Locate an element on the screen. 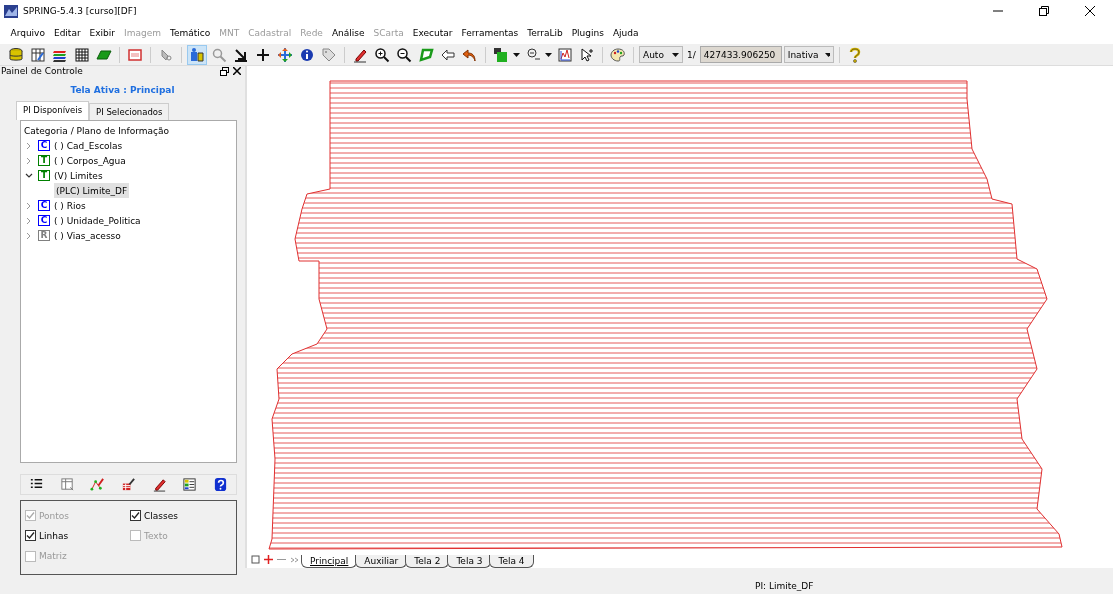 The image size is (1113, 594). window-title: SPRING-5.4.3 [curso][DF] is located at coordinates (80, 11).